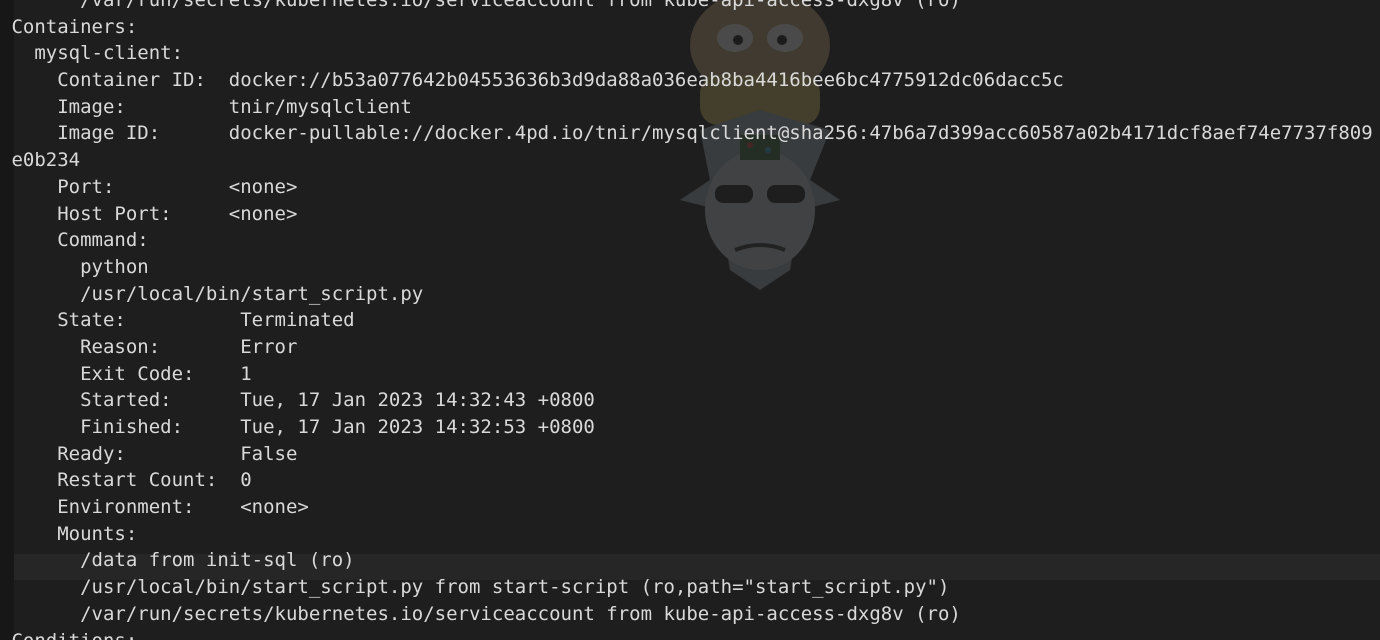  Describe the element at coordinates (297, 400) in the screenshot. I see `output-line: Started: Tue, 17 Jan 2023 14:32:43 +0800` at that location.